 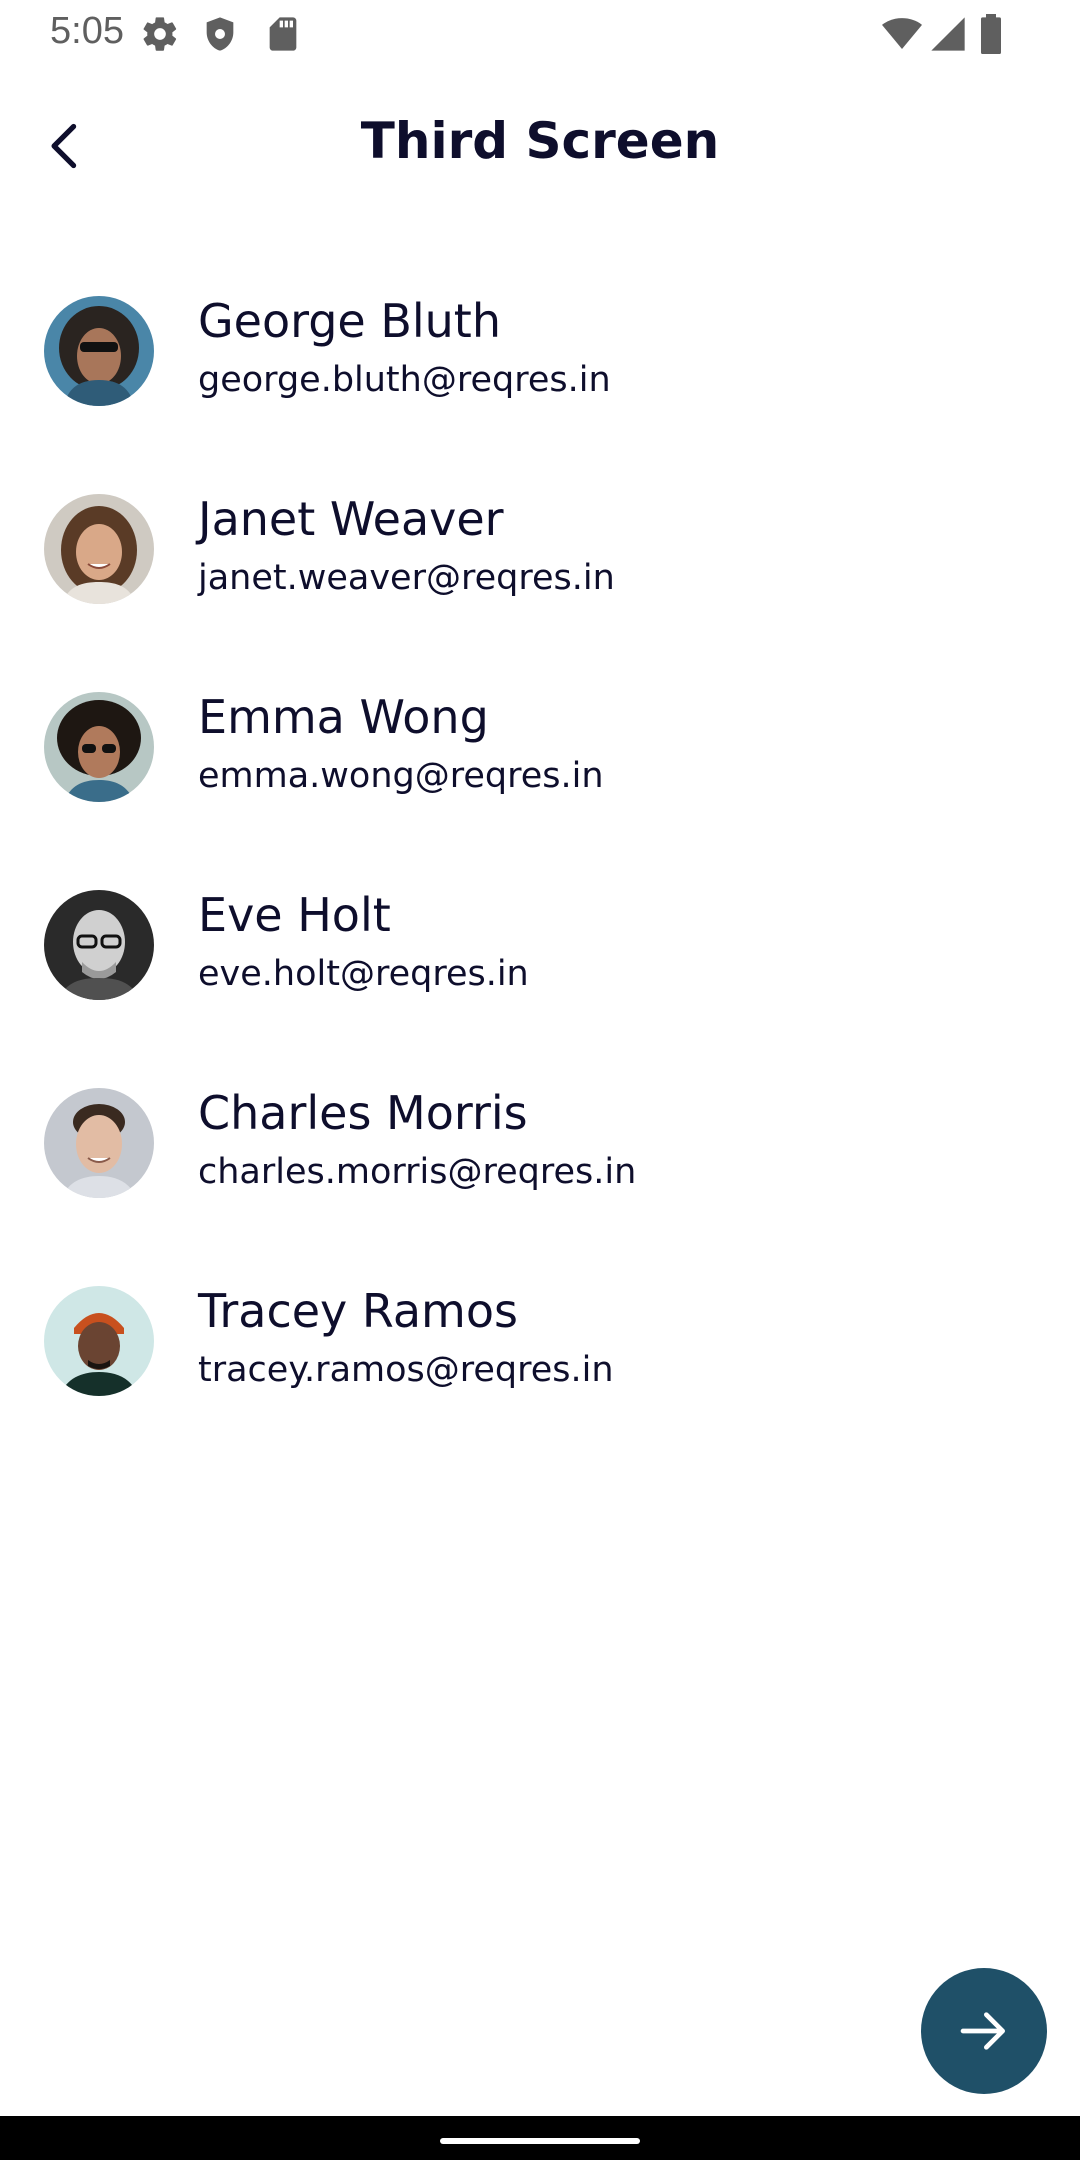 What do you see at coordinates (363, 1113) in the screenshot?
I see `user-name: Charles Morris` at bounding box center [363, 1113].